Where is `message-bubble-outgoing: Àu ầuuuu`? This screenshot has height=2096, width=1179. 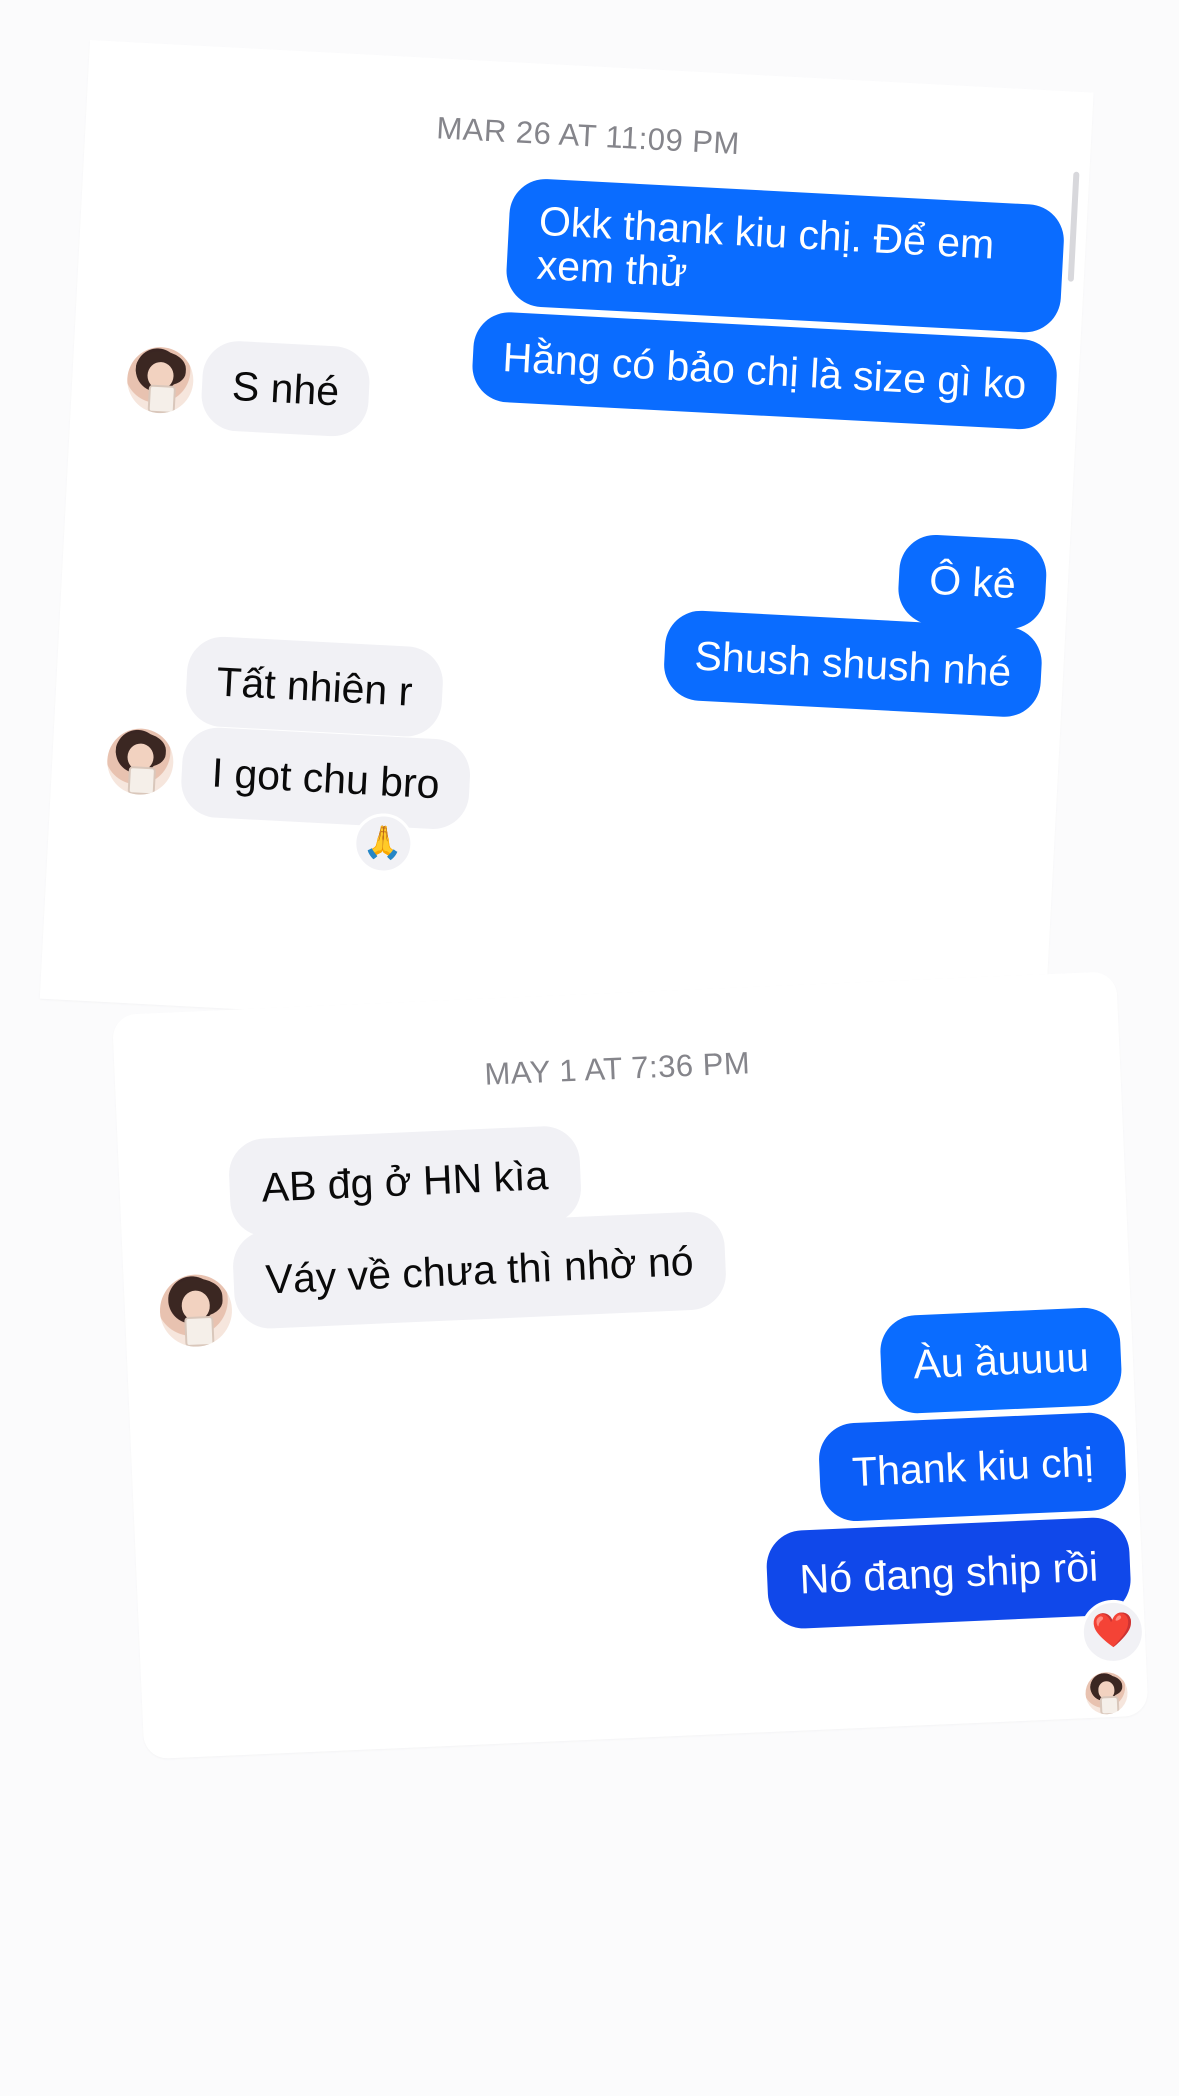
message-bubble-outgoing: Àu ầuuuu is located at coordinates (1001, 1360).